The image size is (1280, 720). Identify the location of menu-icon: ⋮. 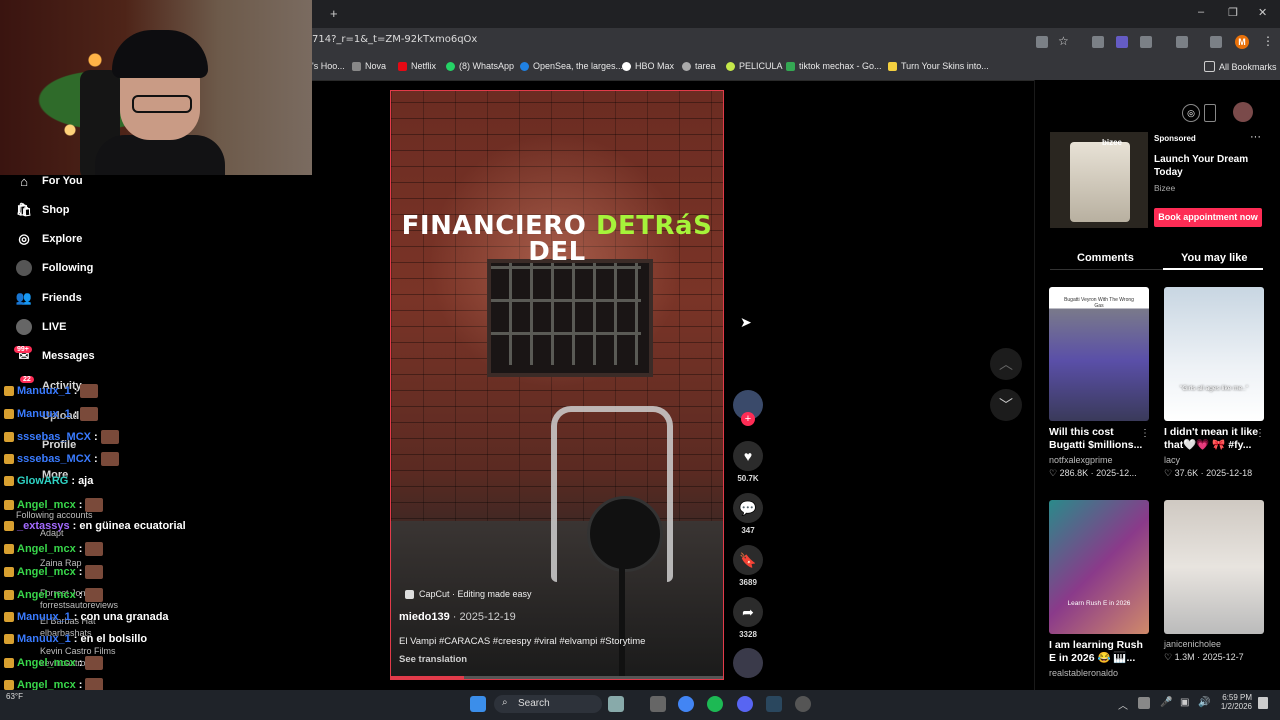
(1268, 41).